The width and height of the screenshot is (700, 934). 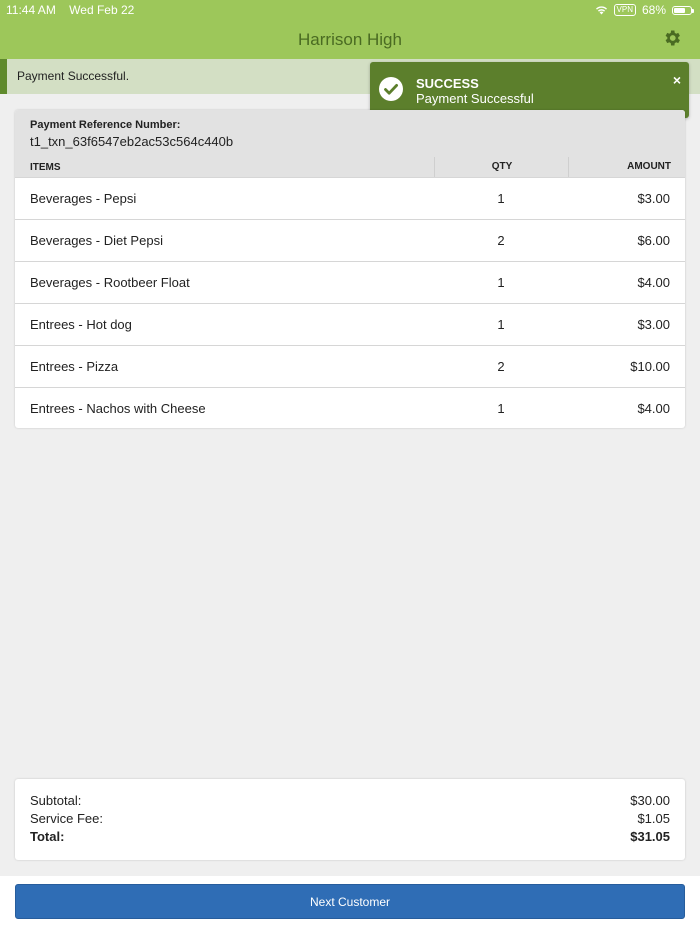 I want to click on table-row: Entrees - Hot dog 1 $3.00, so click(x=350, y=324).